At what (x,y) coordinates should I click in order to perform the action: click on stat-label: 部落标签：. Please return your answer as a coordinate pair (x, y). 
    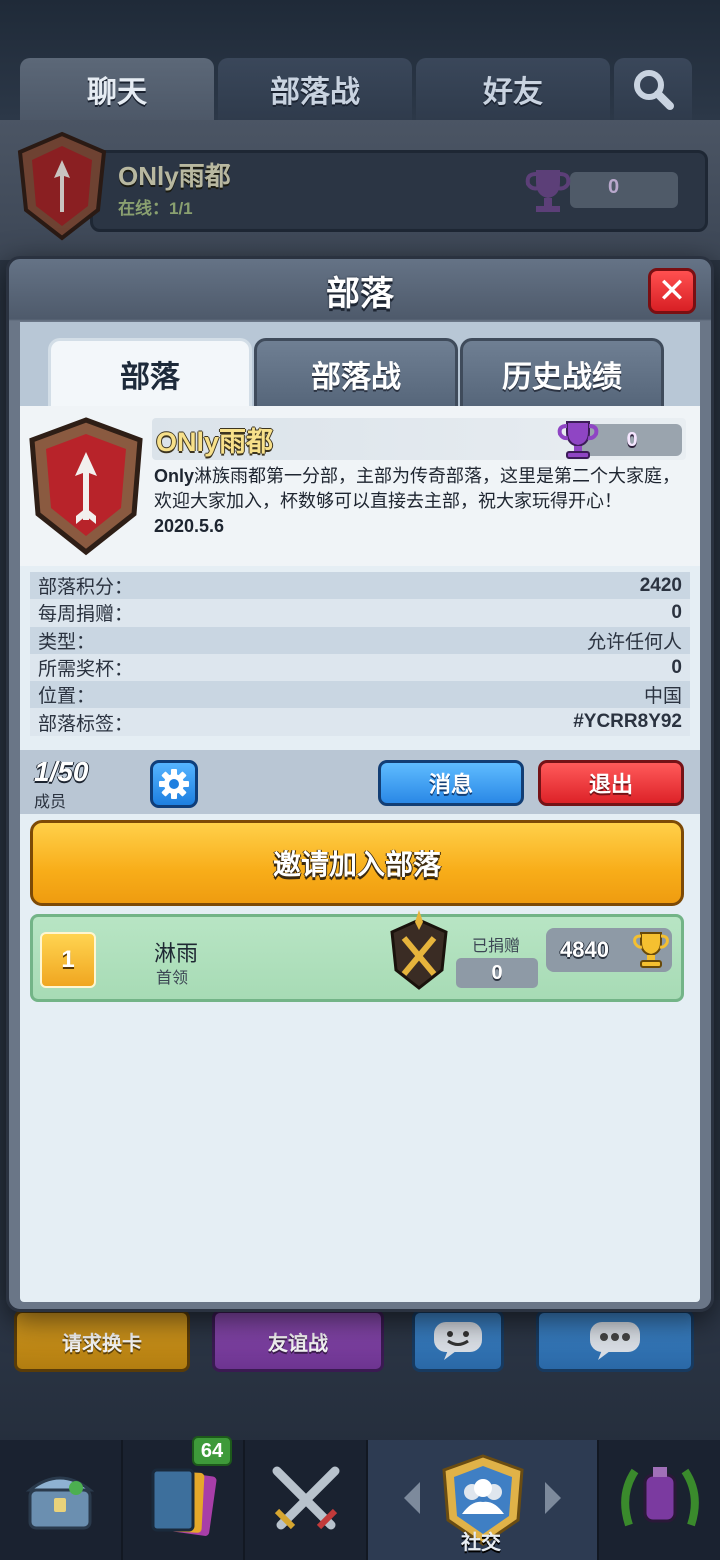
    Looking at the image, I should click on (86, 724).